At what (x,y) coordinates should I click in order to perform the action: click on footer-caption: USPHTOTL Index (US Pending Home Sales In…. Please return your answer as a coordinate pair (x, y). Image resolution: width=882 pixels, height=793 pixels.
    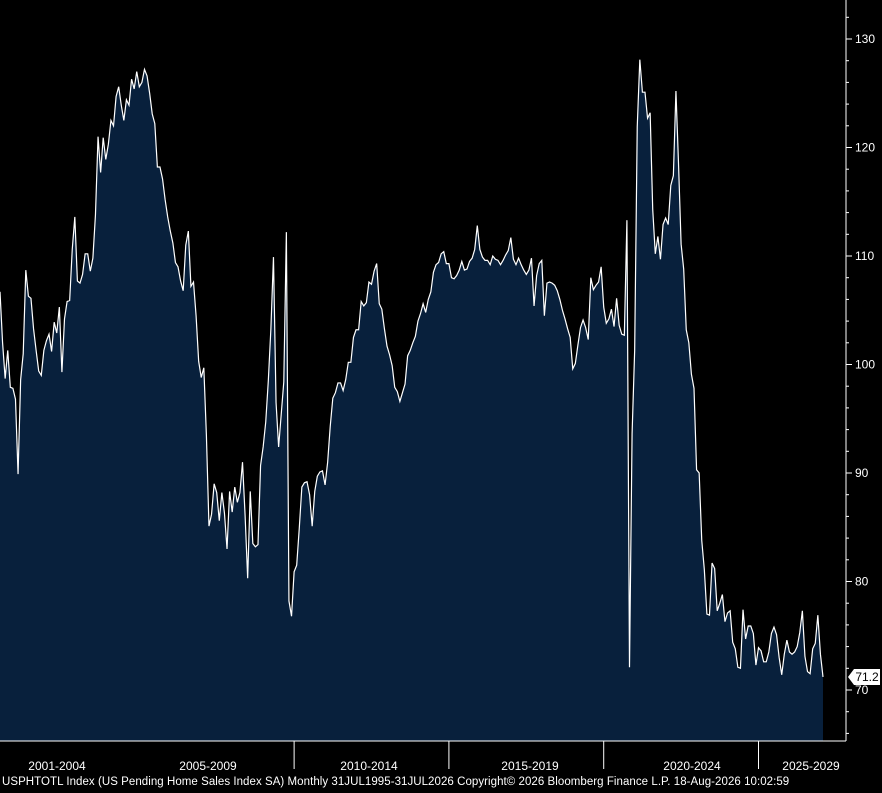
    Looking at the image, I should click on (396, 782).